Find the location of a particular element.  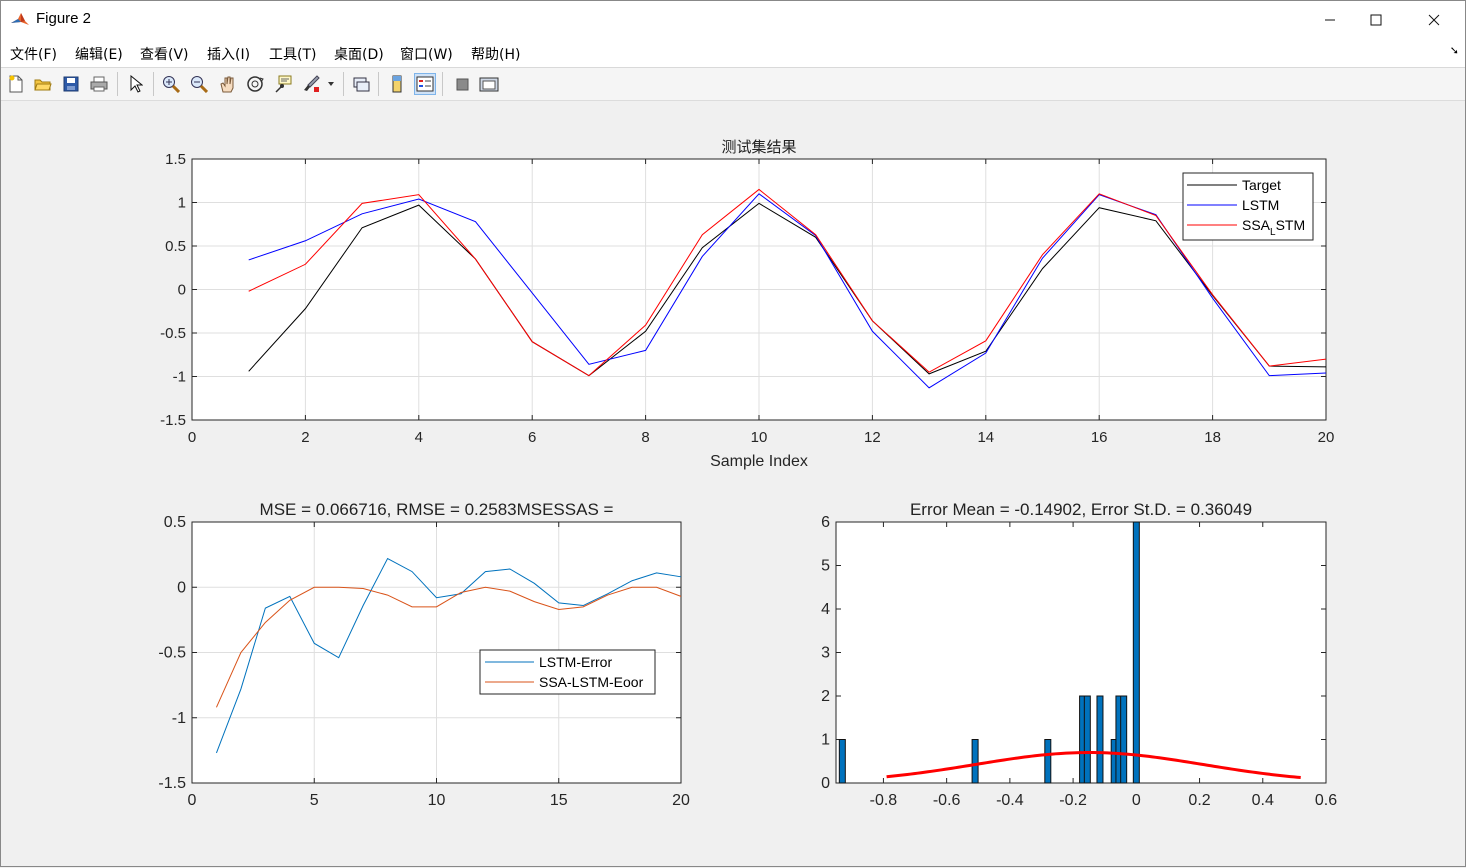

x-tick-label: -0.6 is located at coordinates (947, 800).